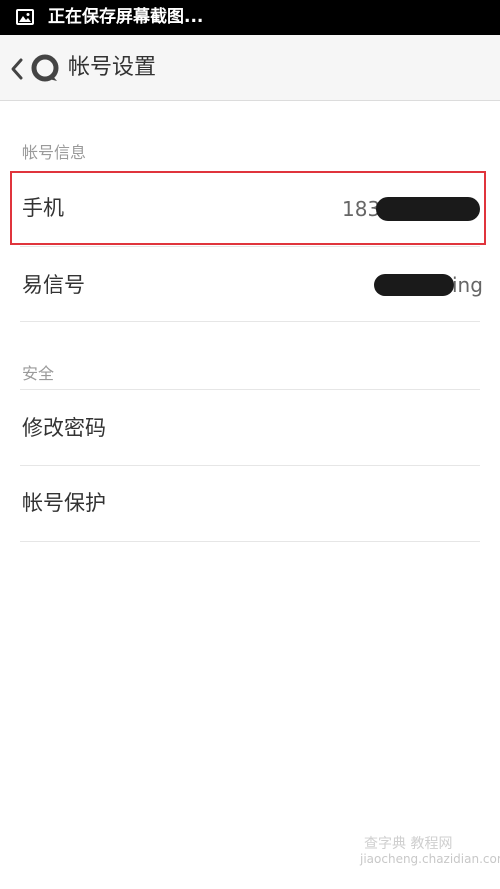 Image resolution: width=500 pixels, height=889 pixels. Describe the element at coordinates (414, 285) in the screenshot. I see `redaction-mark` at that location.